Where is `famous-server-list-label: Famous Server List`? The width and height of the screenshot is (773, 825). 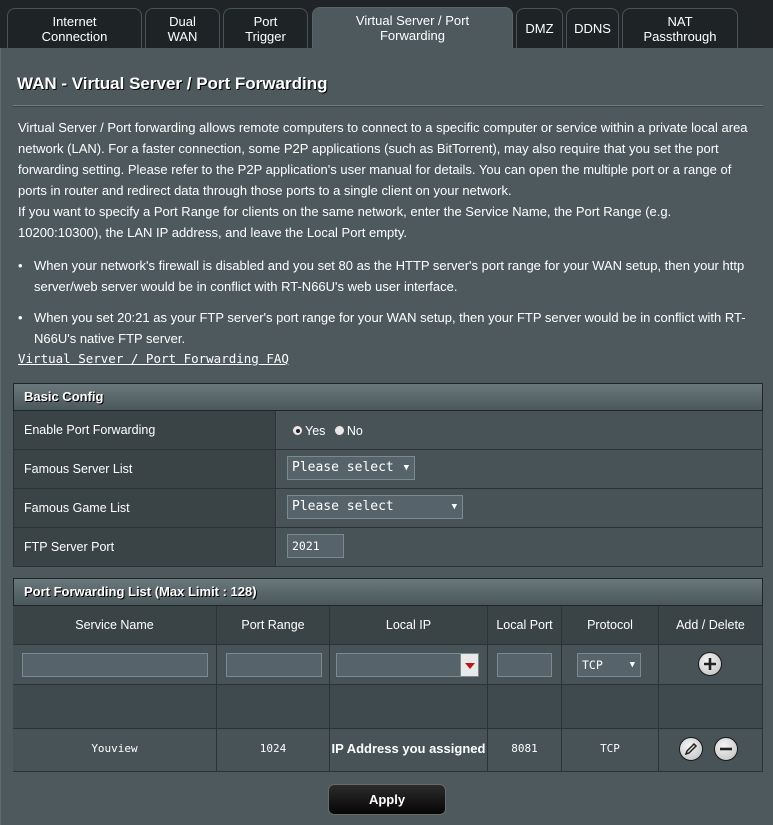
famous-server-list-label: Famous Server List is located at coordinates (145, 469).